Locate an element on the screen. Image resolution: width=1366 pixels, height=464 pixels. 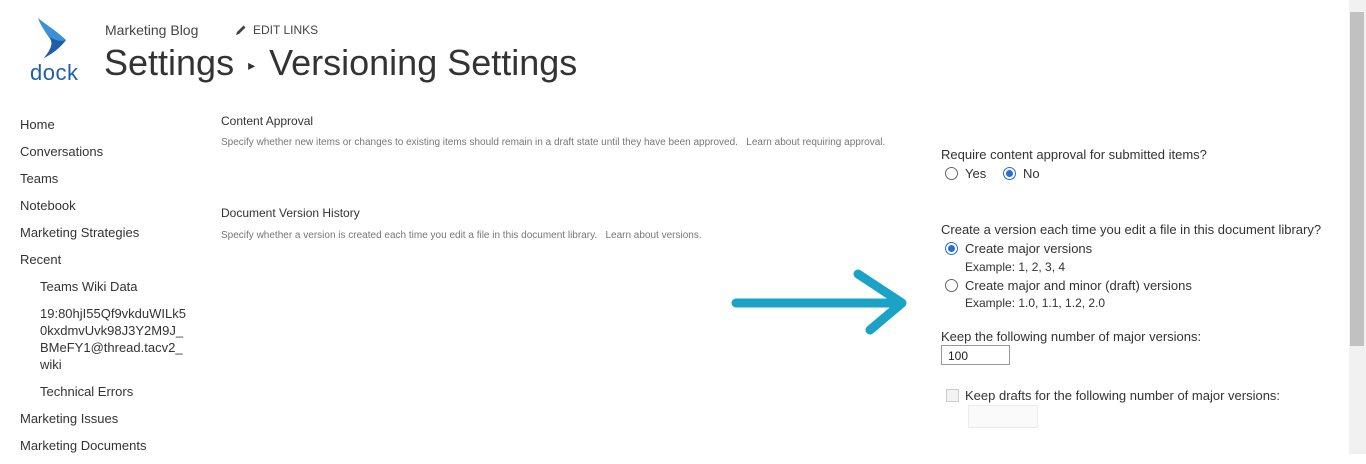
keep-drafts-checkbox is located at coordinates (952, 395).